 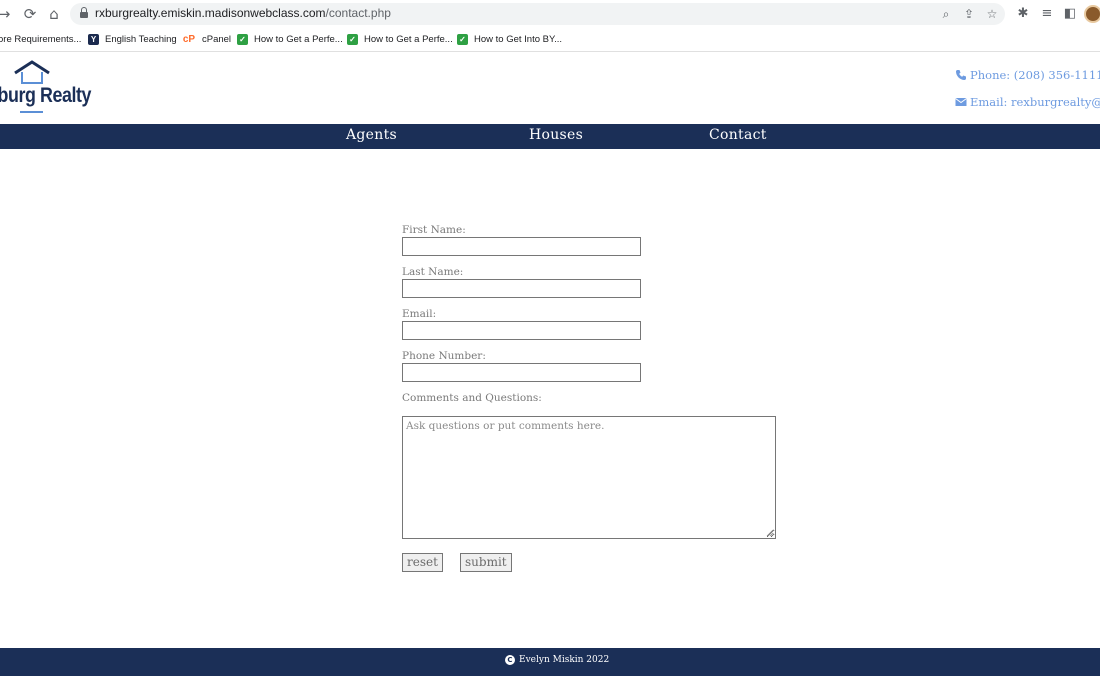 I want to click on first-name-field, so click(x=521, y=246).